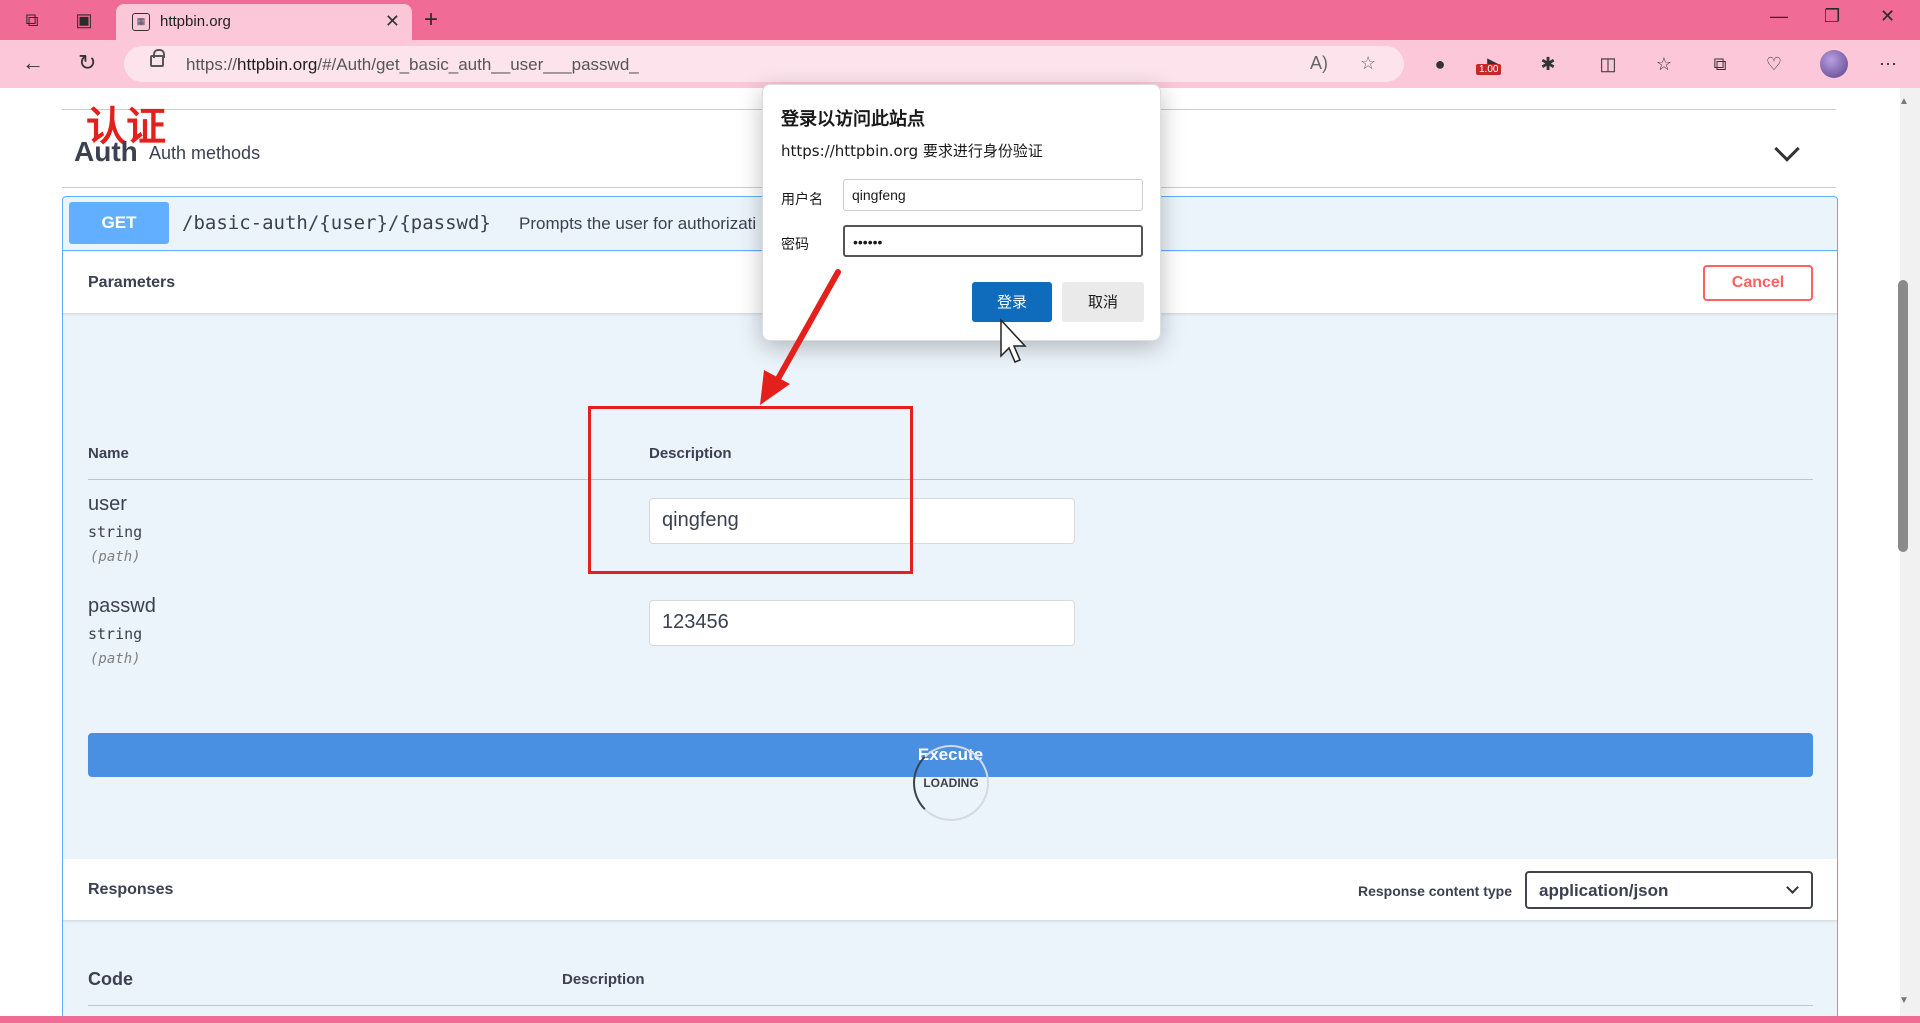 The height and width of the screenshot is (1023, 1920). I want to click on tab-title: httpbin.org, so click(195, 21).